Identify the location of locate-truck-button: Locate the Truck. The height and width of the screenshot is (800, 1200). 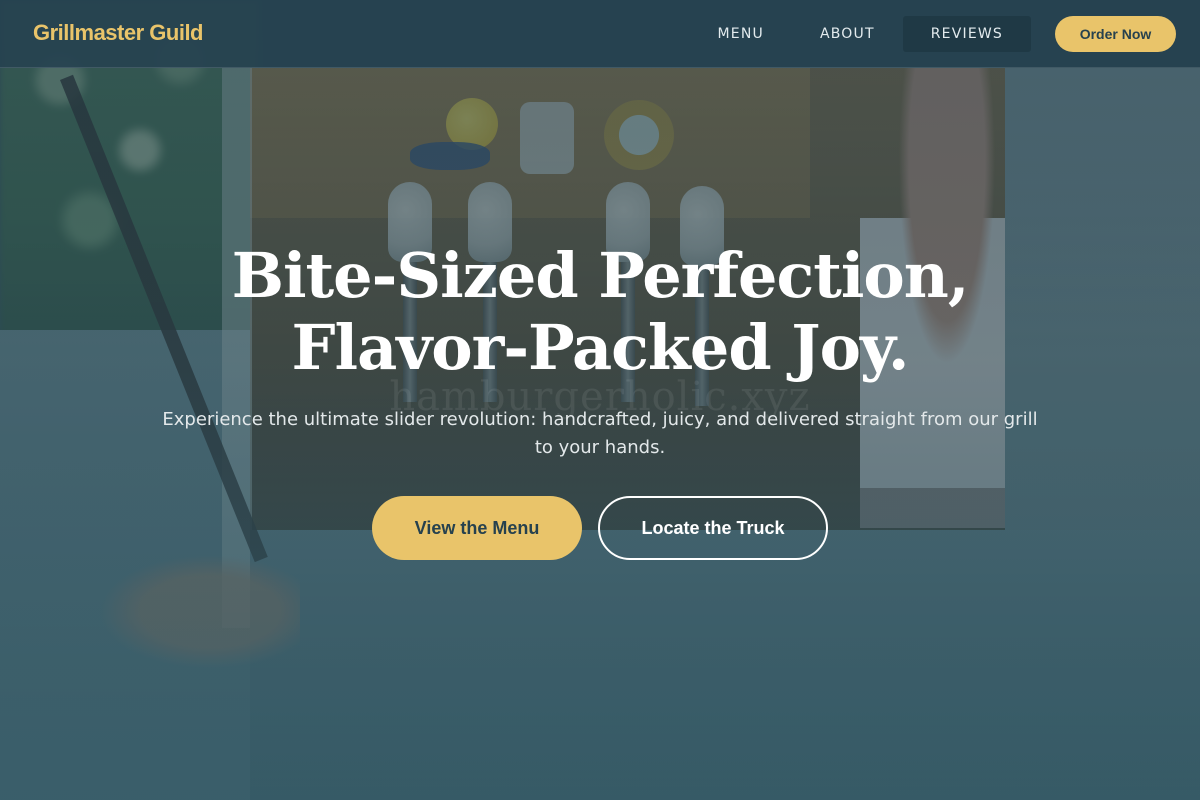
(713, 528).